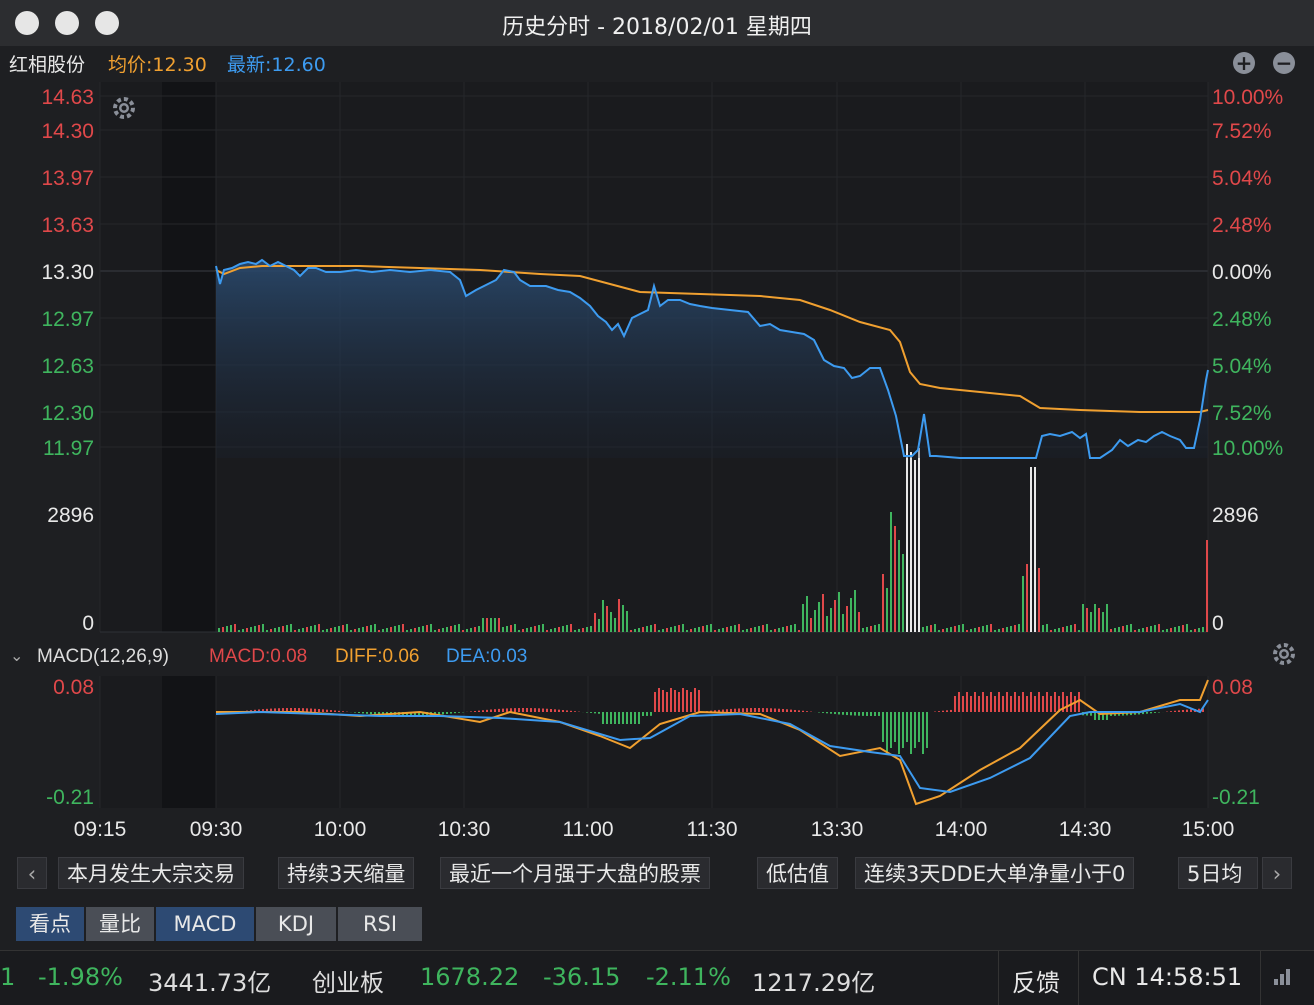  What do you see at coordinates (296, 924) in the screenshot?
I see `tab-kdj: KDJ` at bounding box center [296, 924].